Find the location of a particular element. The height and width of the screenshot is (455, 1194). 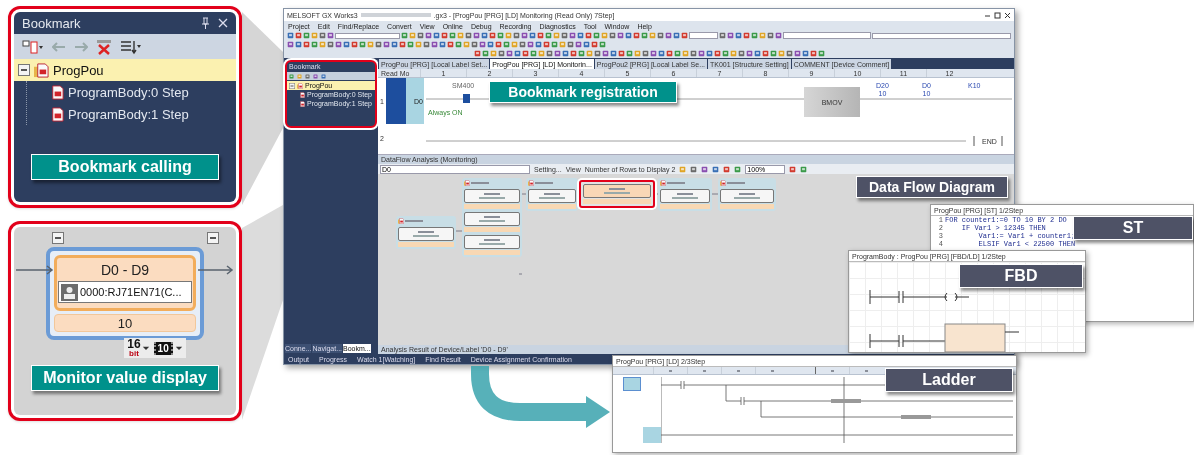

pin-icon is located at coordinates (205, 23).